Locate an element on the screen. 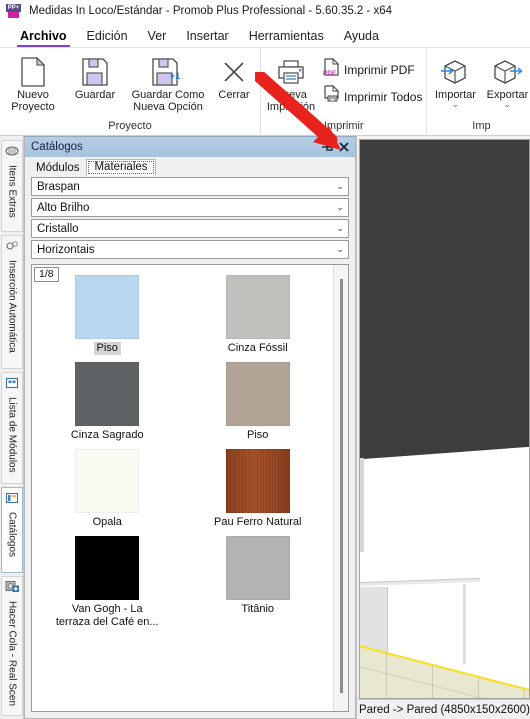  import-button: Importar ⌄ is located at coordinates (455, 80).